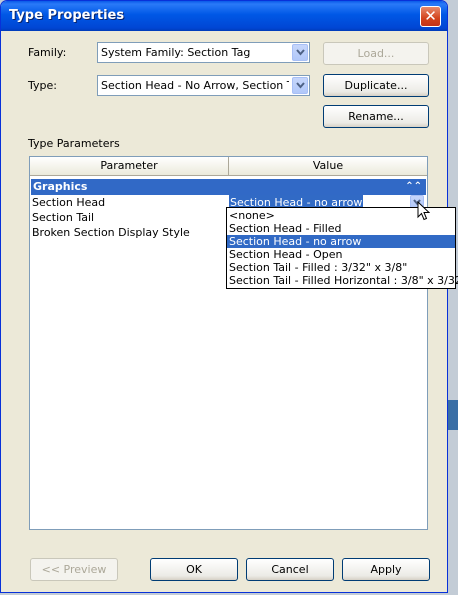 This screenshot has width=458, height=595. What do you see at coordinates (224, 16) in the screenshot?
I see `title-bar: Type Properties ✕` at bounding box center [224, 16].